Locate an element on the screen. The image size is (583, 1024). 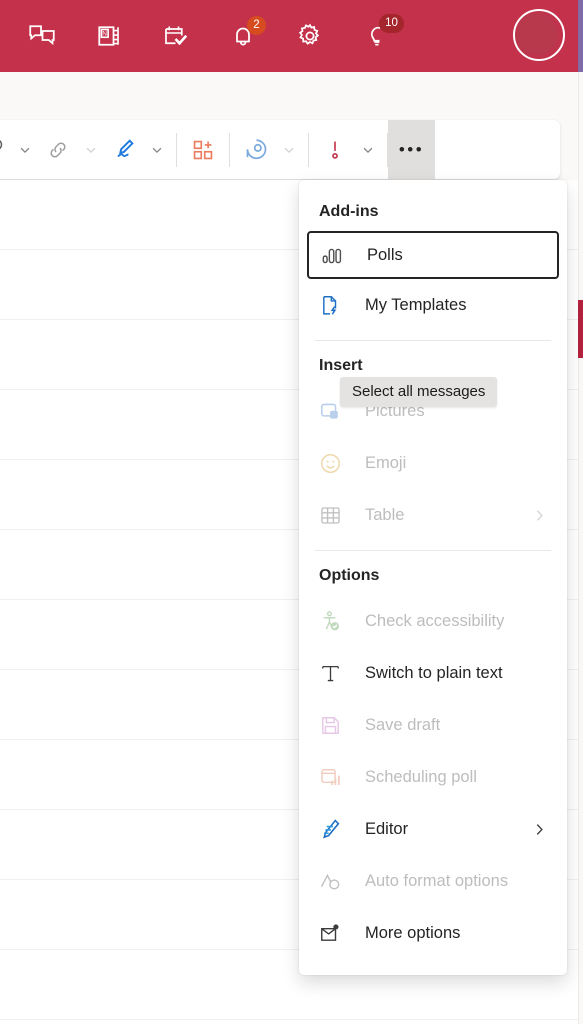
svg-text: N is located at coordinates (104, 34).